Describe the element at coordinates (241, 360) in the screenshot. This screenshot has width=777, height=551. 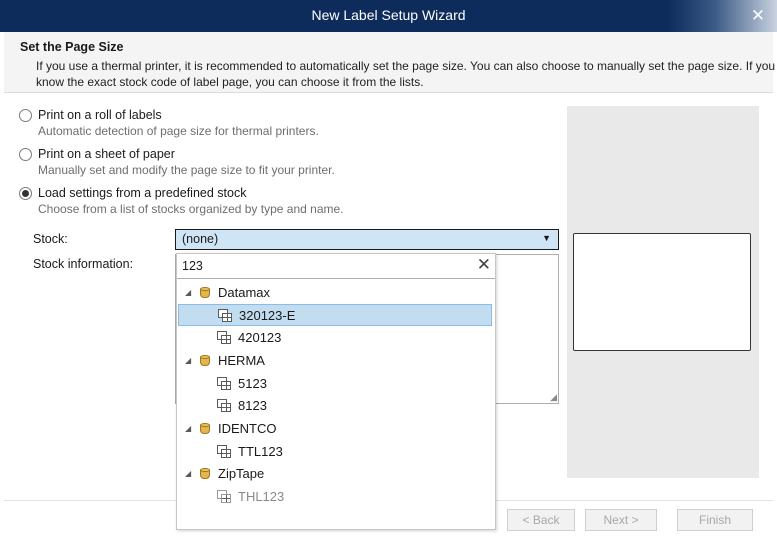
I see `tree-group-label: HERMA` at that location.